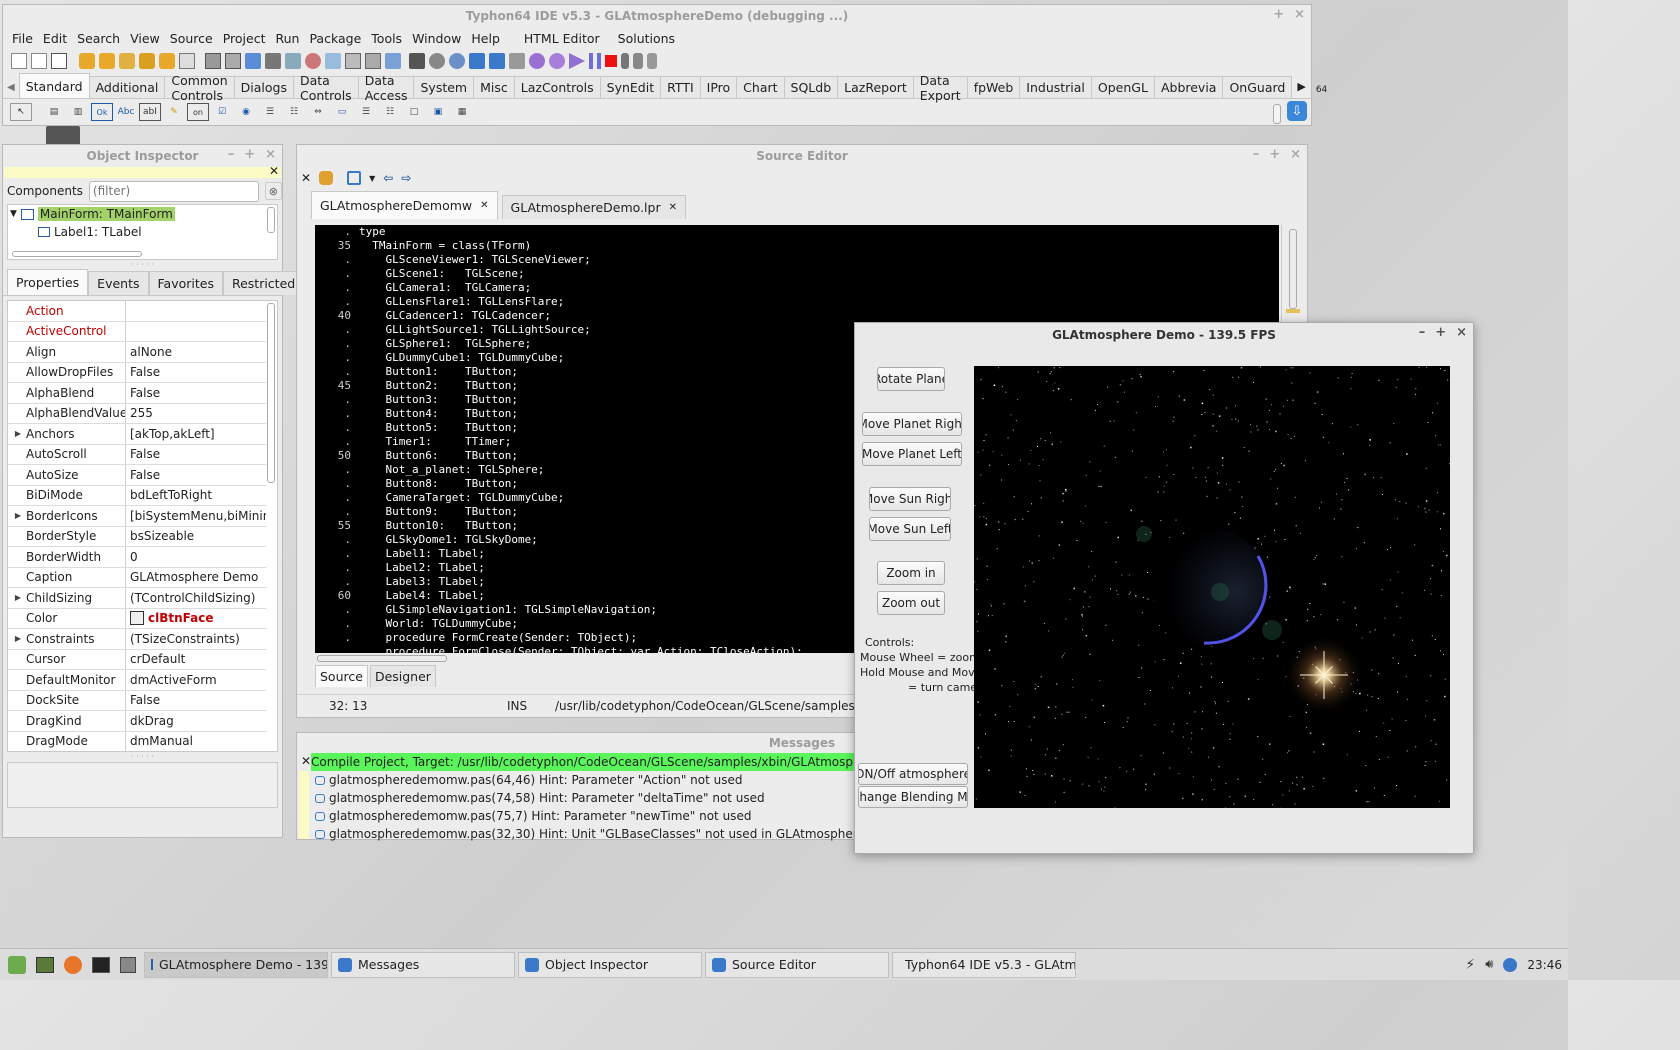 Image resolution: width=1680 pixels, height=1050 pixels. Describe the element at coordinates (12, 90) in the screenshot. I see `palette-scroll-left-icon: ◀` at that location.